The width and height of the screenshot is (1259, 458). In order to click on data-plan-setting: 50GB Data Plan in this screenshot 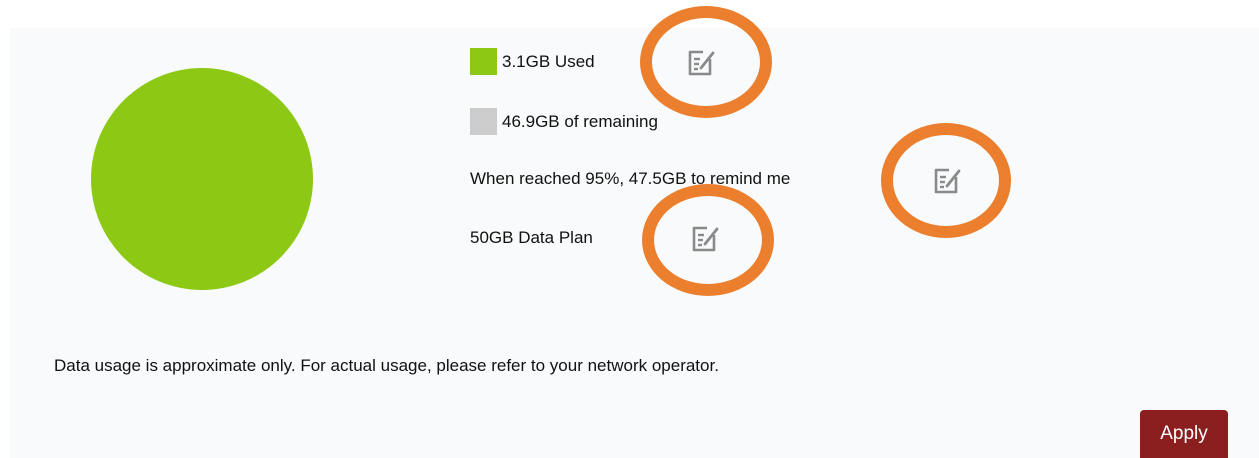, I will do `click(531, 238)`.